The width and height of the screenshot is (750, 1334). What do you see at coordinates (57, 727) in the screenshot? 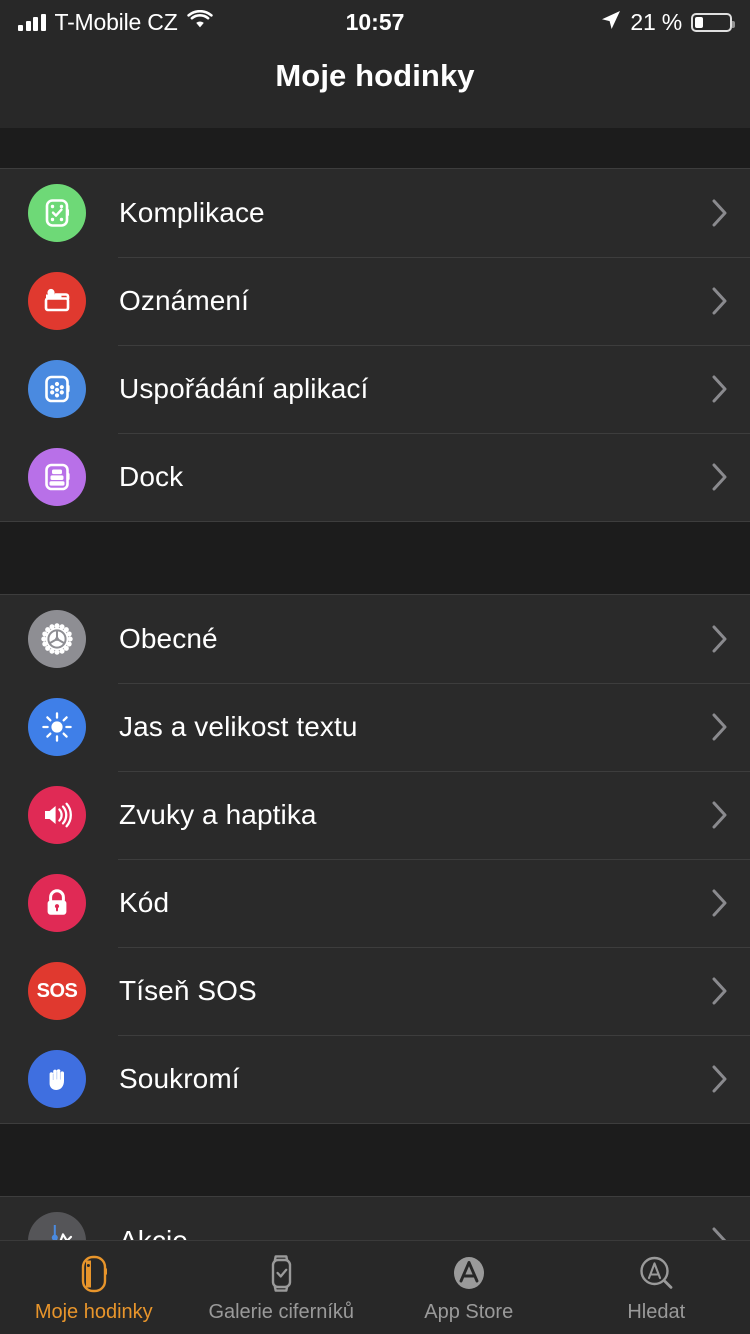
I see `brightness-sun-icon` at bounding box center [57, 727].